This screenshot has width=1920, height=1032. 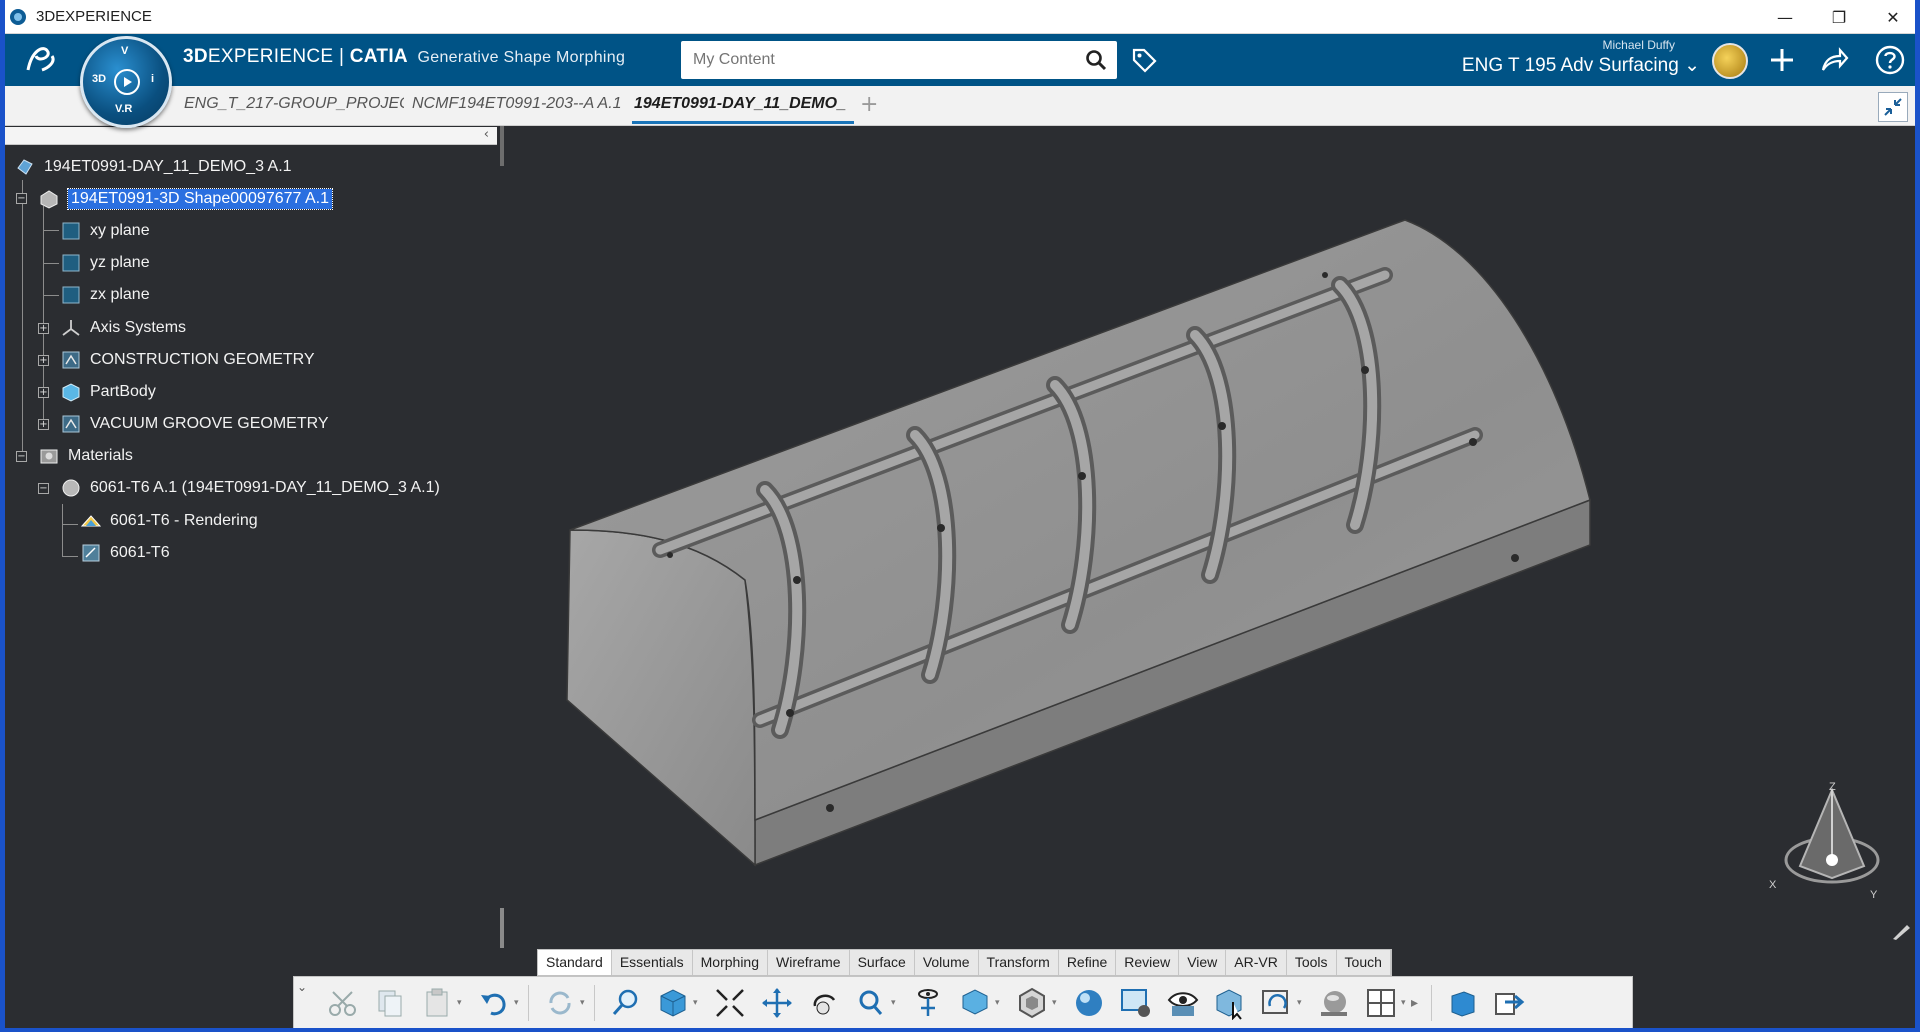 I want to click on selection-button, so click(x=1230, y=1003).